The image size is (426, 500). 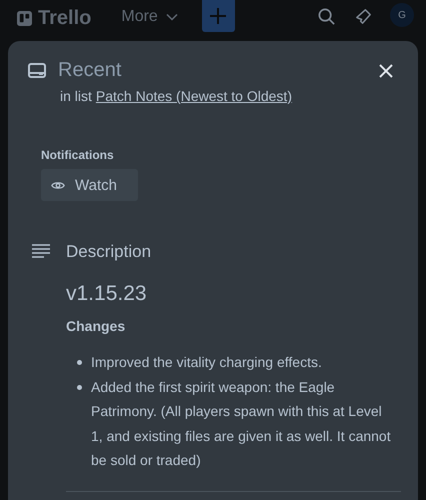 I want to click on plus-icon, so click(x=218, y=16).